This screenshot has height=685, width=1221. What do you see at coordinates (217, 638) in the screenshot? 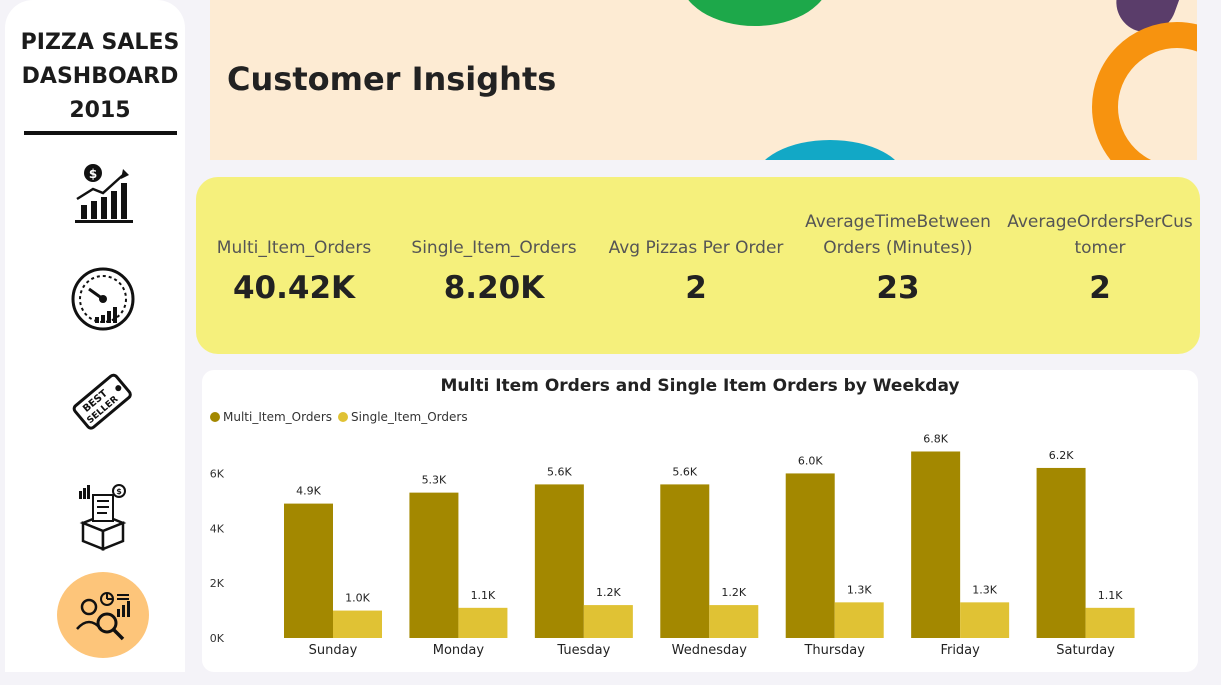
I see `y-tick-label: 0K` at bounding box center [217, 638].